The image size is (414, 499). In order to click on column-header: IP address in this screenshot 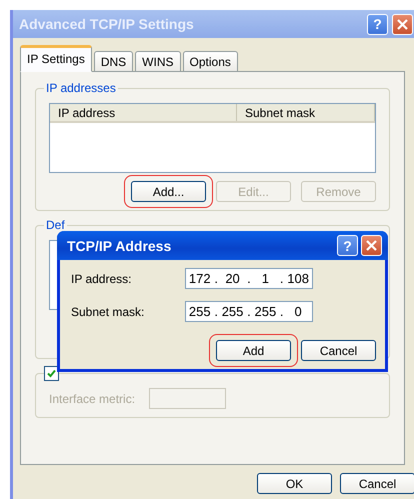, I will do `click(143, 112)`.